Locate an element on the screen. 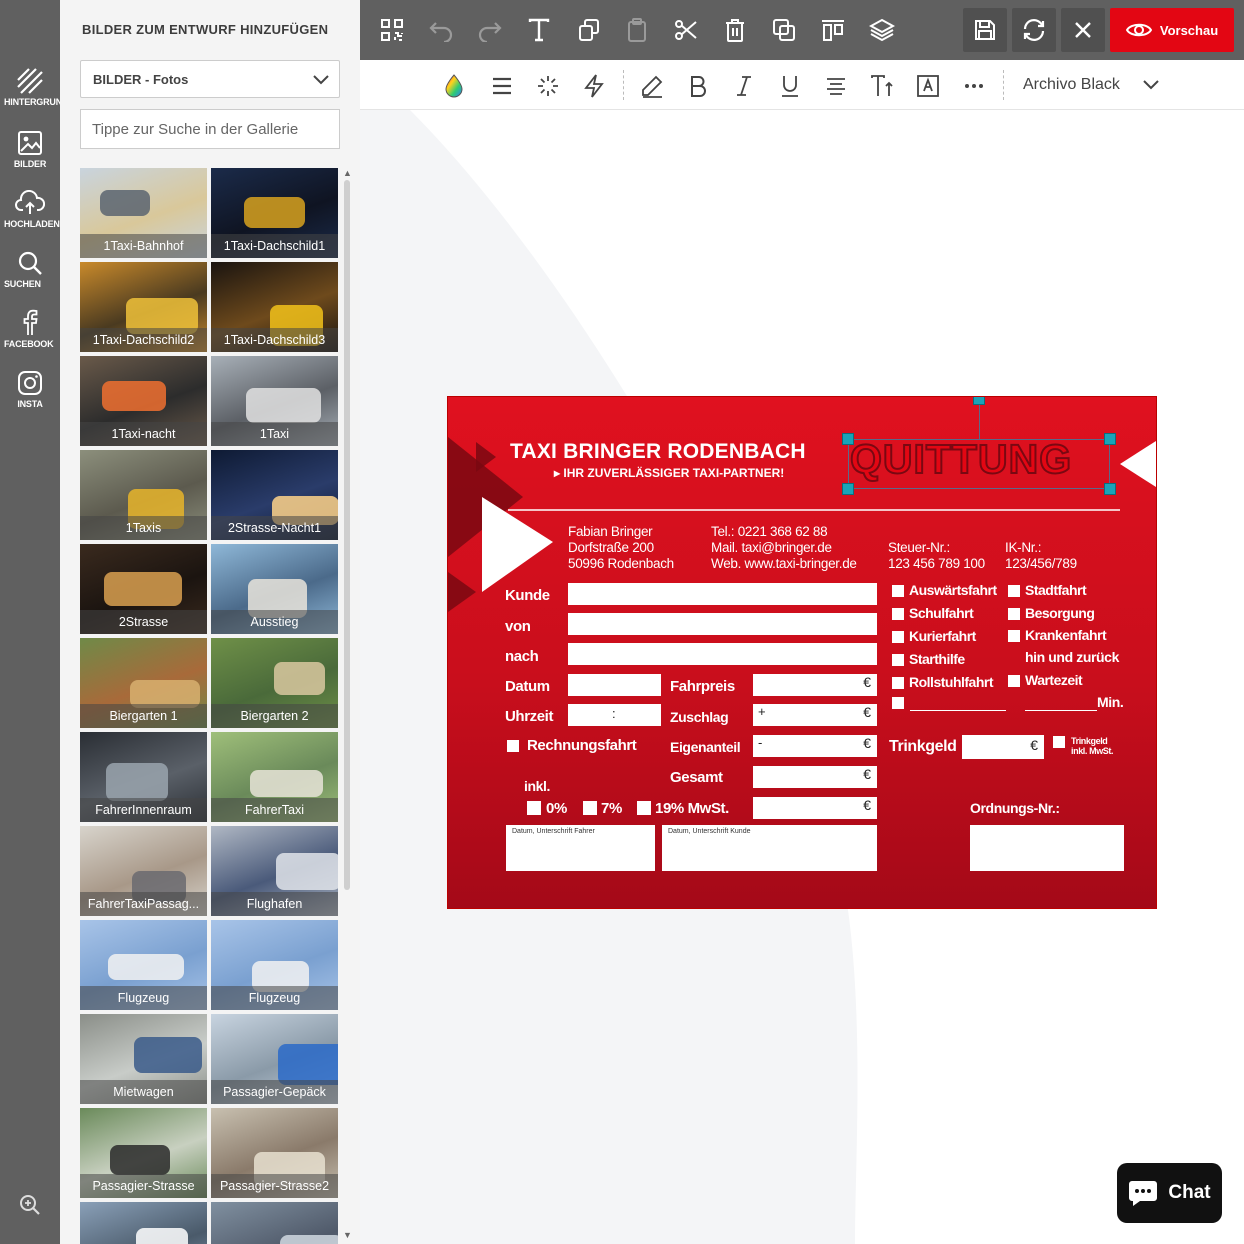 This screenshot has width=1244, height=1244. rail-item-hochladen: HOCHLADEN is located at coordinates (30, 218).